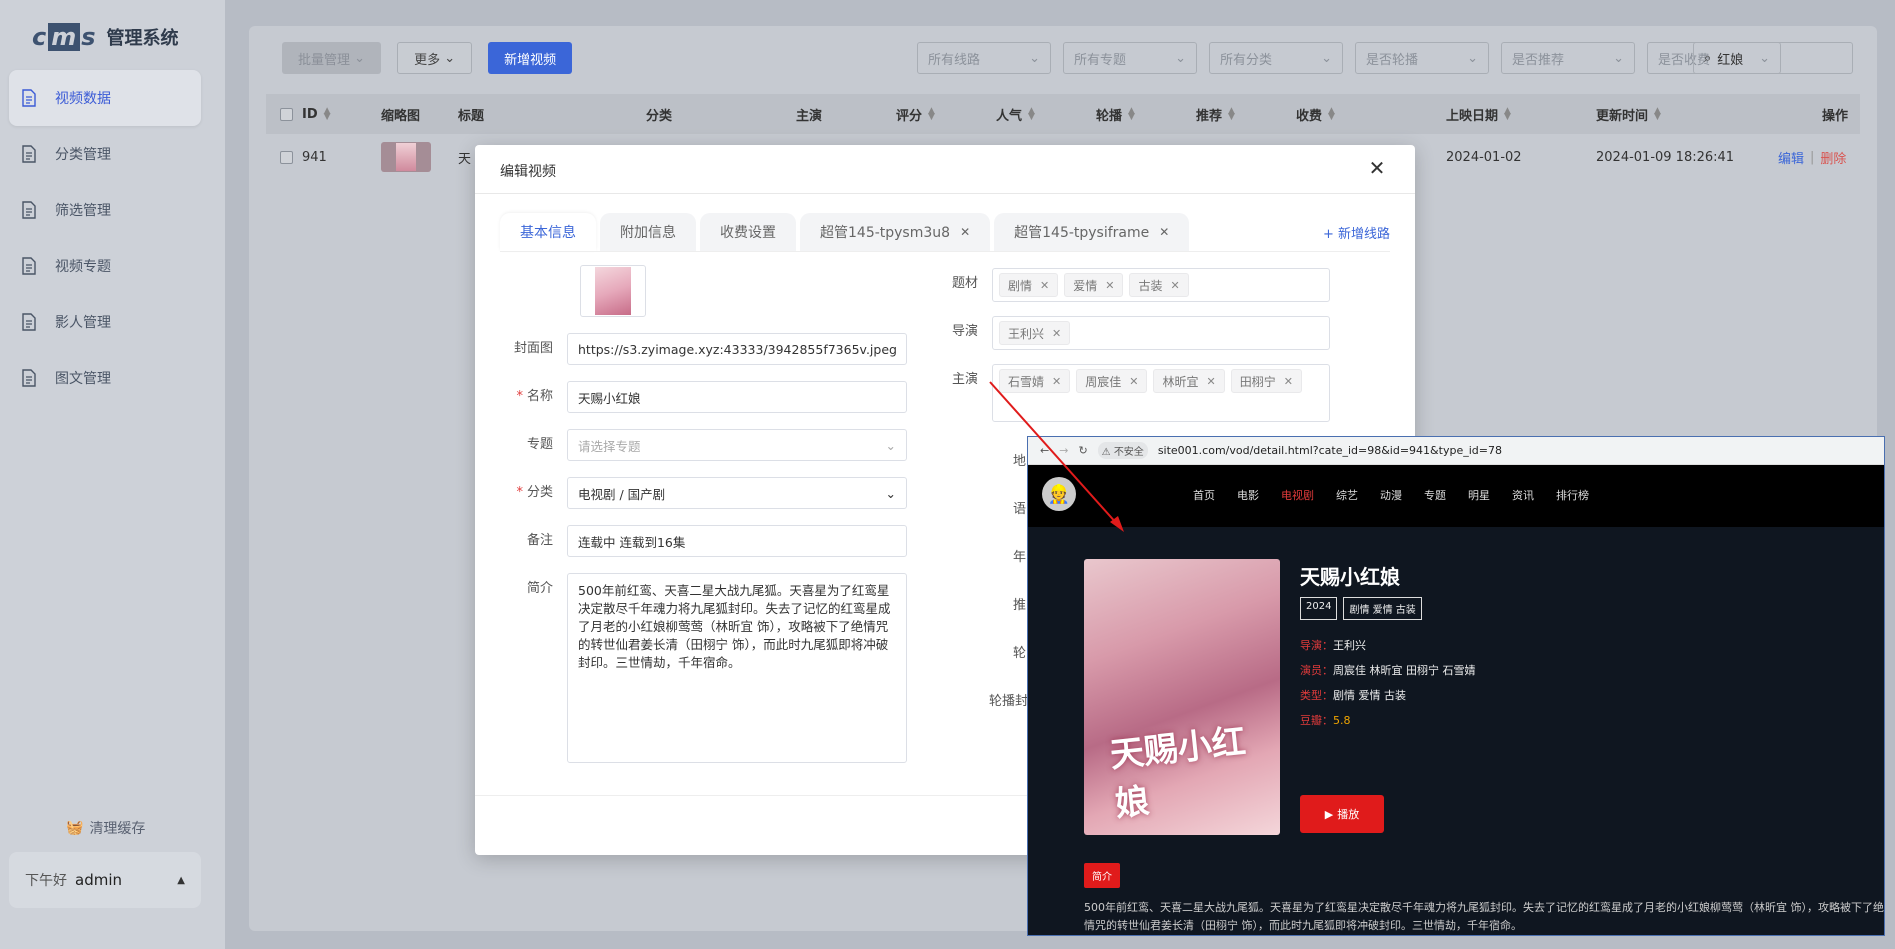 This screenshot has width=1895, height=949. What do you see at coordinates (539, 588) in the screenshot?
I see `intro-label: 简介` at bounding box center [539, 588].